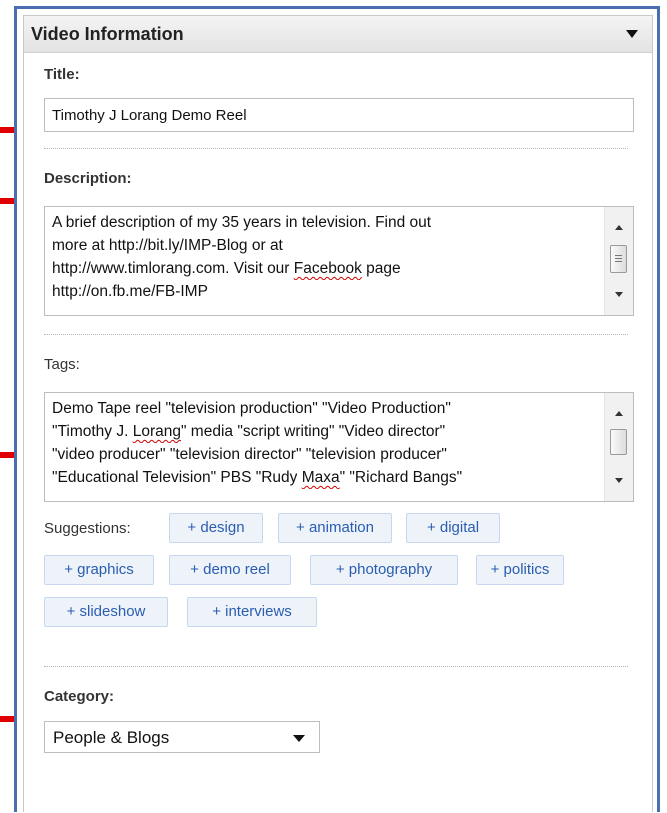 This screenshot has width=667, height=813. I want to click on panel-header: Video Information, so click(338, 34).